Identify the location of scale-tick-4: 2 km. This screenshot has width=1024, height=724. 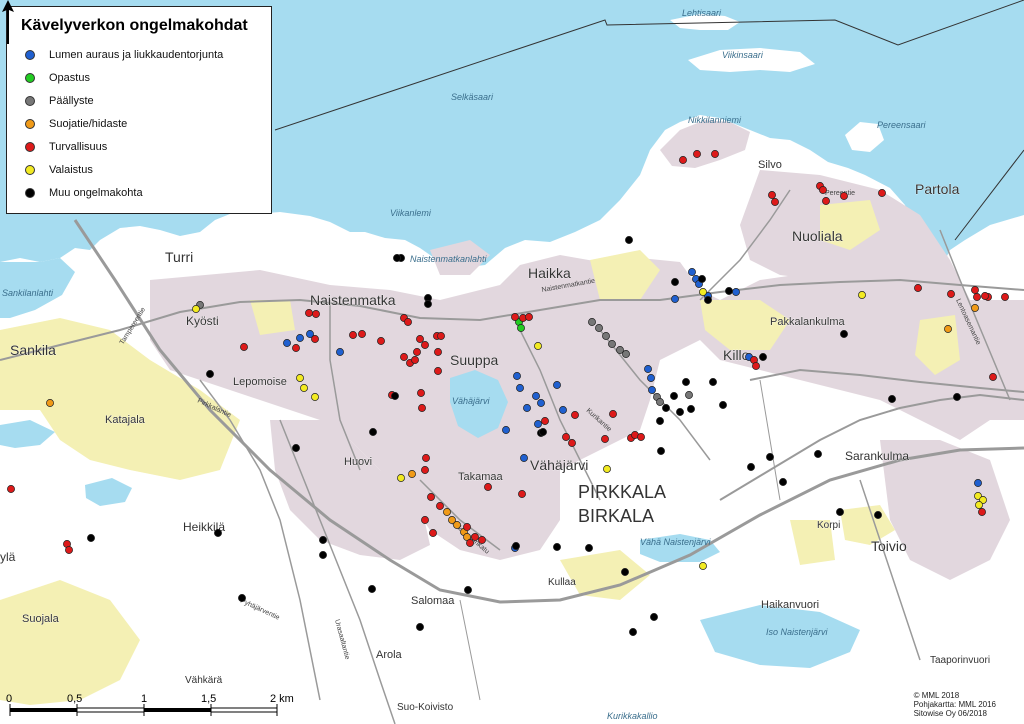
(282, 699).